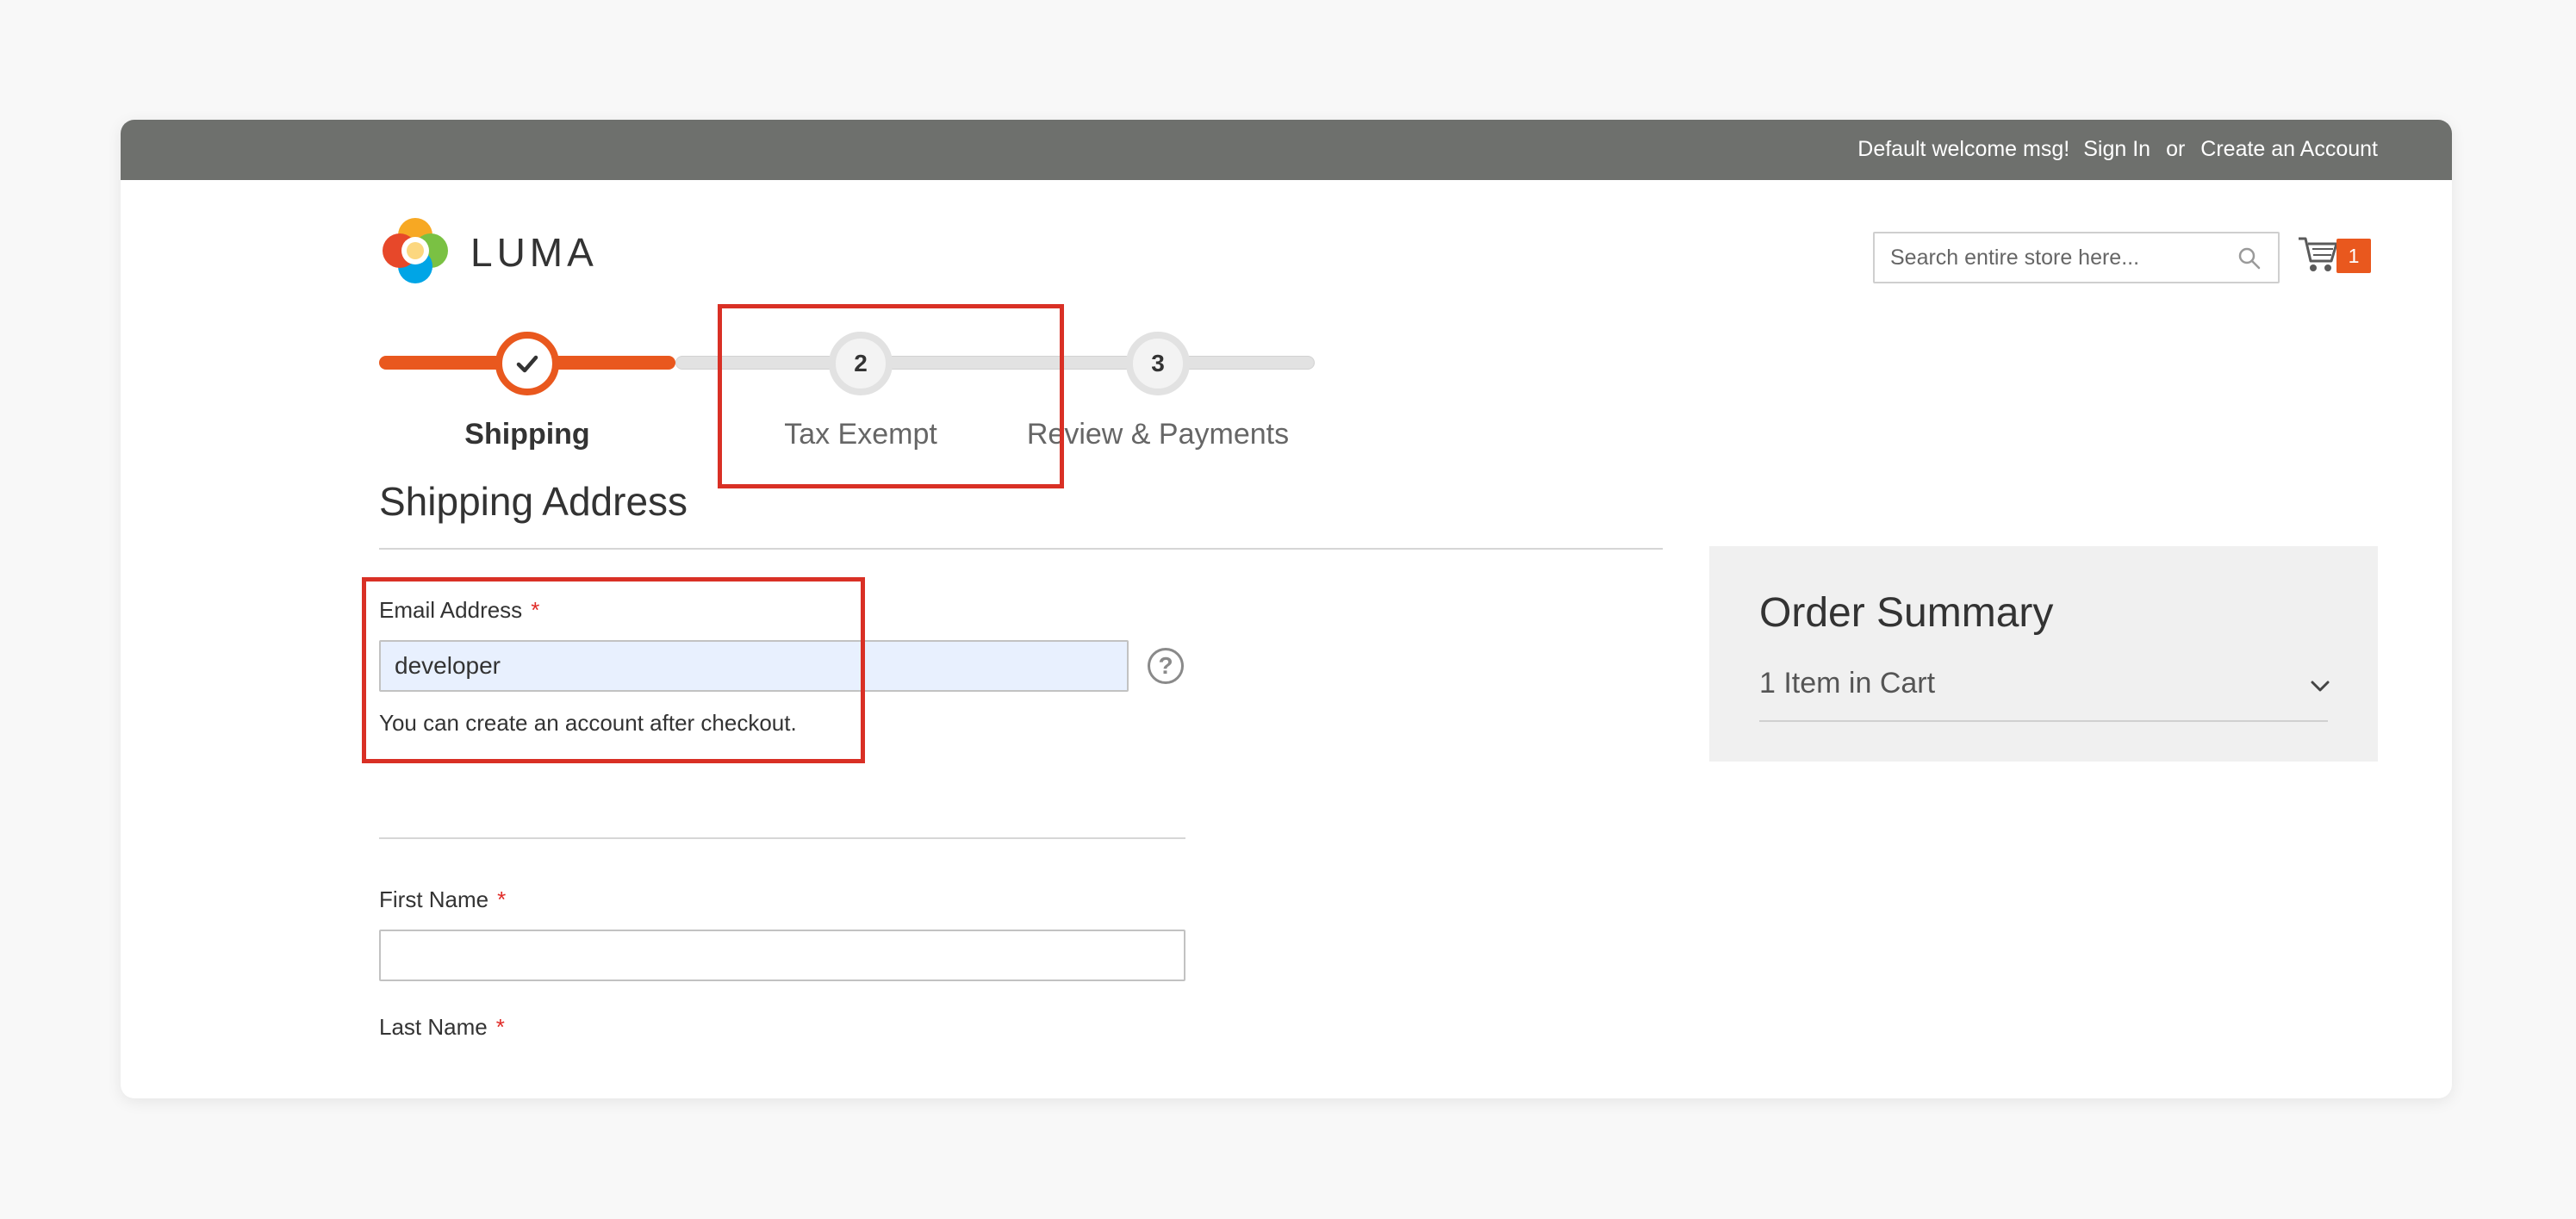 The image size is (2576, 1219). Describe the element at coordinates (2044, 654) in the screenshot. I see `order-summary: Order Summary 1 Item in Cart` at that location.